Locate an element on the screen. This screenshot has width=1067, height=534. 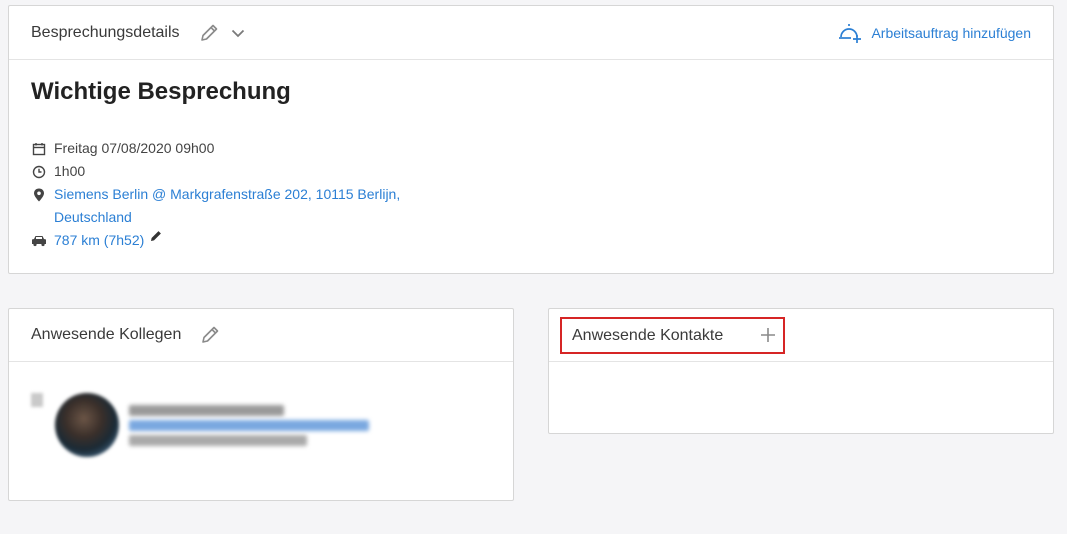
meeting-distance-link: 787 km (7h52) is located at coordinates (99, 240).